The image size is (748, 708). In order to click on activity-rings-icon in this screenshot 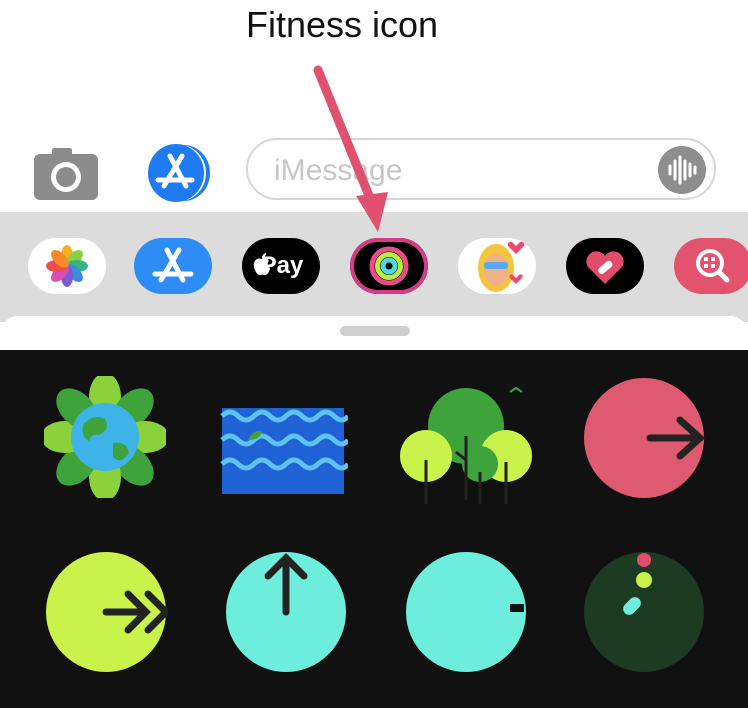, I will do `click(389, 266)`.